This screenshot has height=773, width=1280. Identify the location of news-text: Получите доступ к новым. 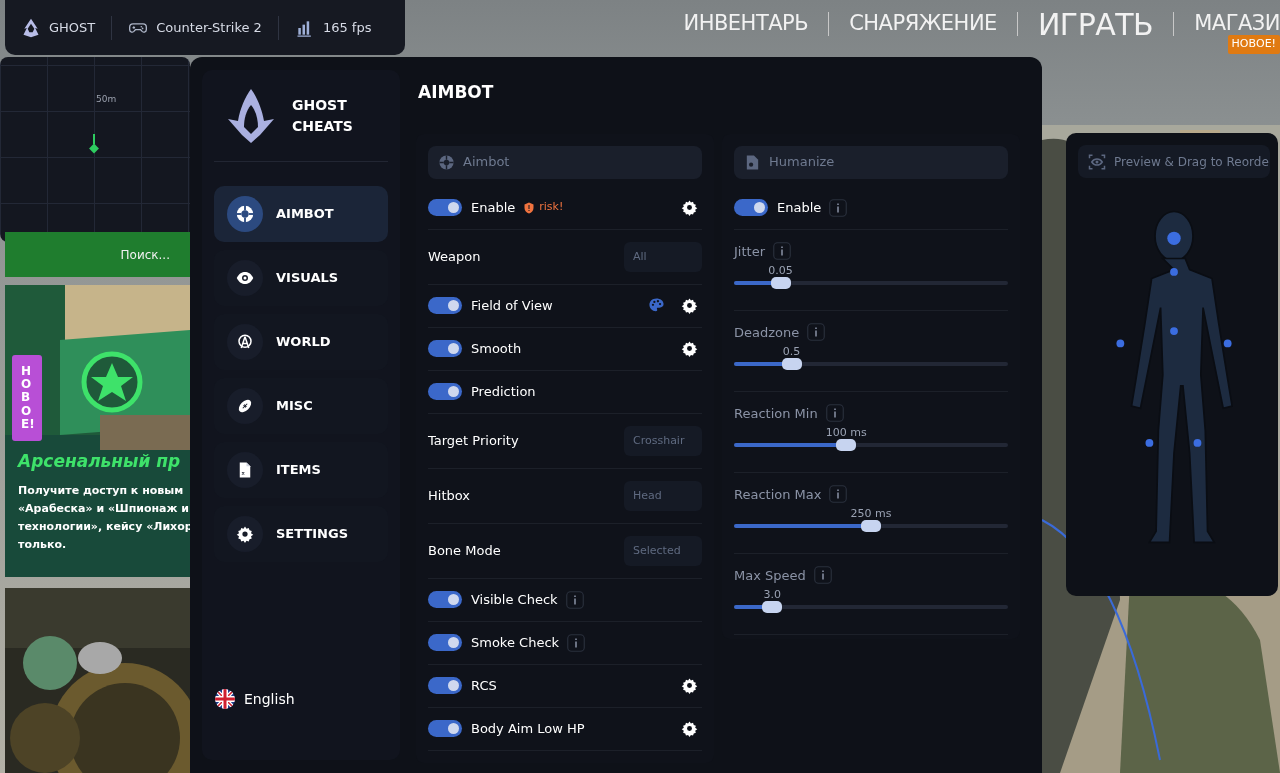
(101, 491).